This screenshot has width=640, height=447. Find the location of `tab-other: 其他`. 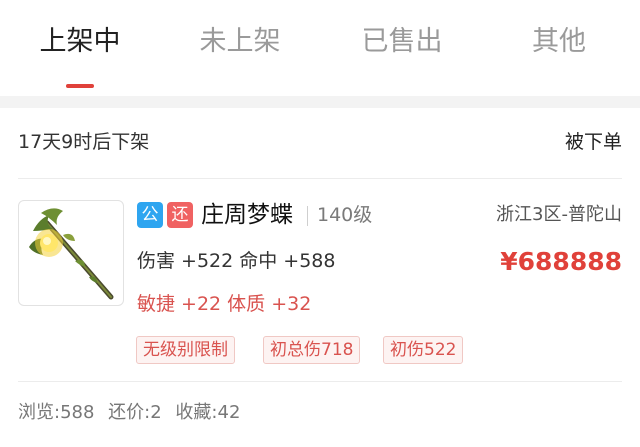

tab-other: 其他 is located at coordinates (559, 42).